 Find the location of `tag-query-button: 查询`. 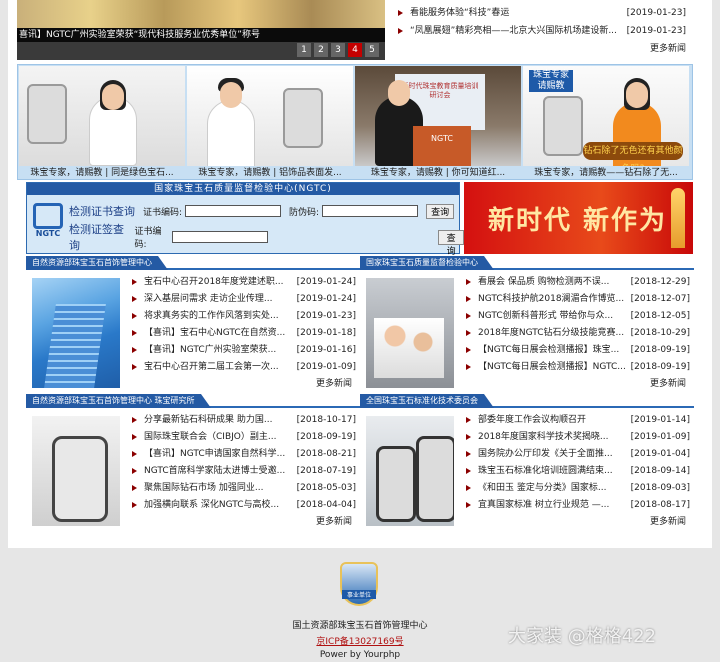

tag-query-button: 查询 is located at coordinates (451, 243).